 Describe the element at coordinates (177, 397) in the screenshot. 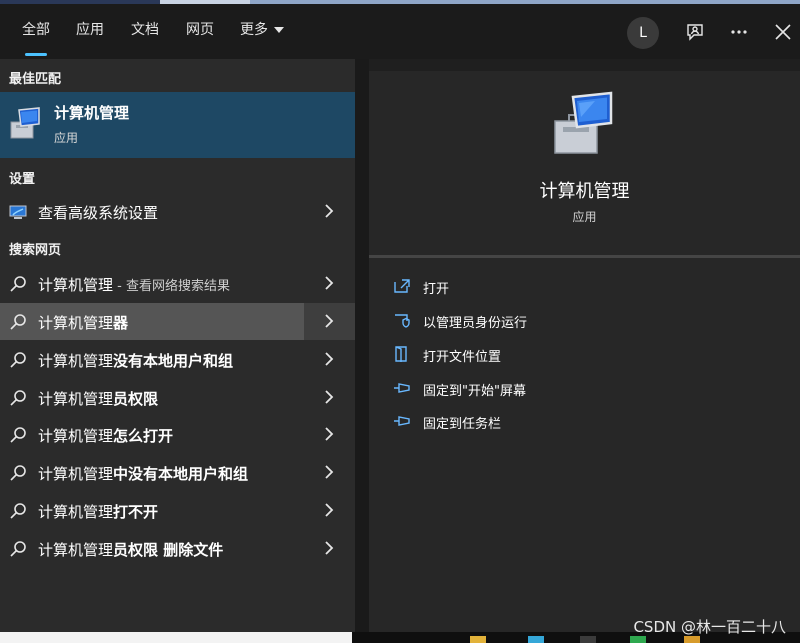

I see `web-result-item: 计算机管理员权限` at that location.